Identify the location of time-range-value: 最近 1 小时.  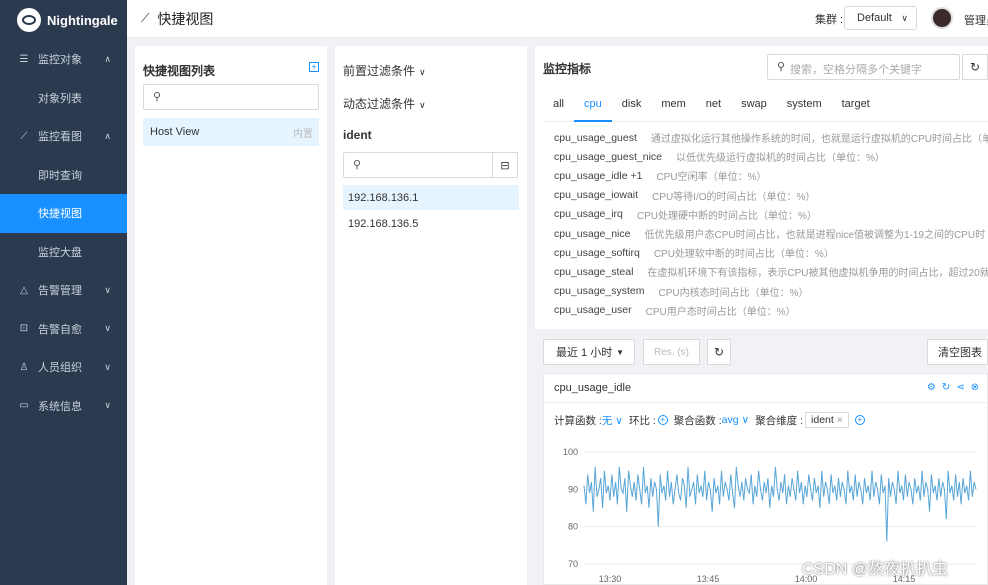
(584, 353).